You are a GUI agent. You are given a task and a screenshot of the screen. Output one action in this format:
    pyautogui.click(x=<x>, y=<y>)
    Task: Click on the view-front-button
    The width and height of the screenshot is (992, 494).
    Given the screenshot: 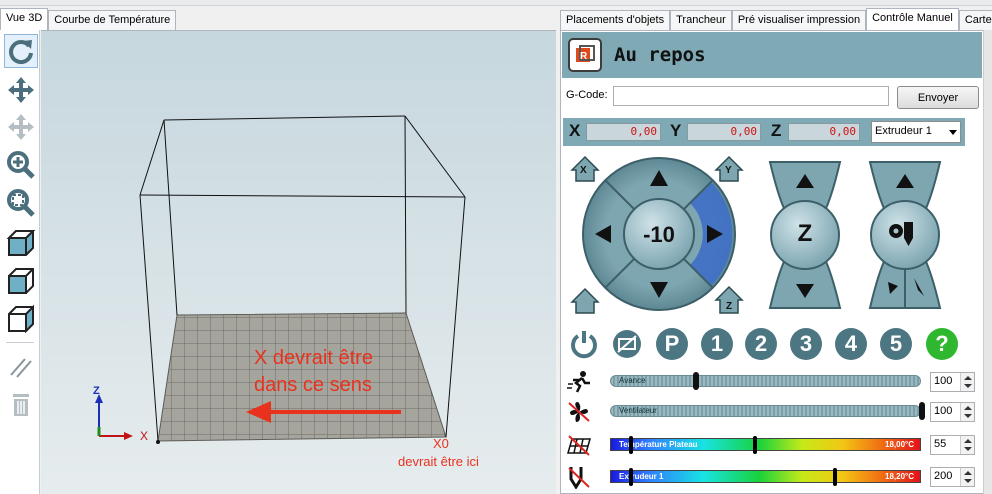 What is the action you would take?
    pyautogui.click(x=21, y=281)
    